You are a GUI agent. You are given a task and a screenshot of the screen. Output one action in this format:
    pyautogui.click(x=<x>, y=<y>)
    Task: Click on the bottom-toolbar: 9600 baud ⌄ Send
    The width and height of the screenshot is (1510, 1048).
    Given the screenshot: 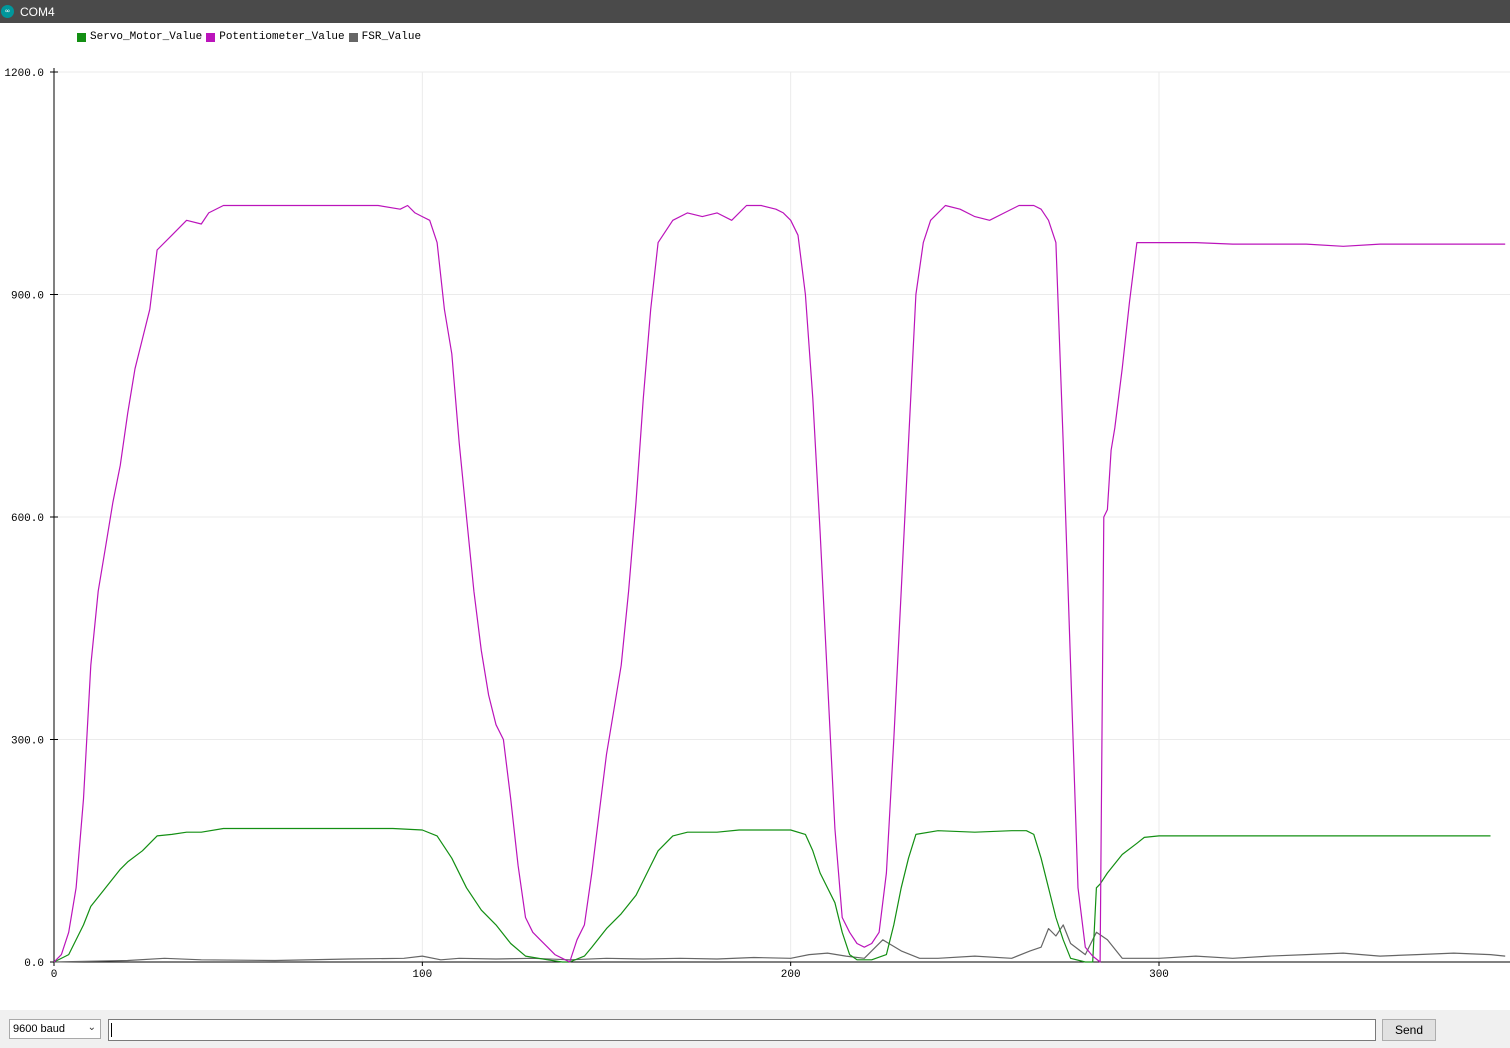 What is the action you would take?
    pyautogui.click(x=755, y=1029)
    